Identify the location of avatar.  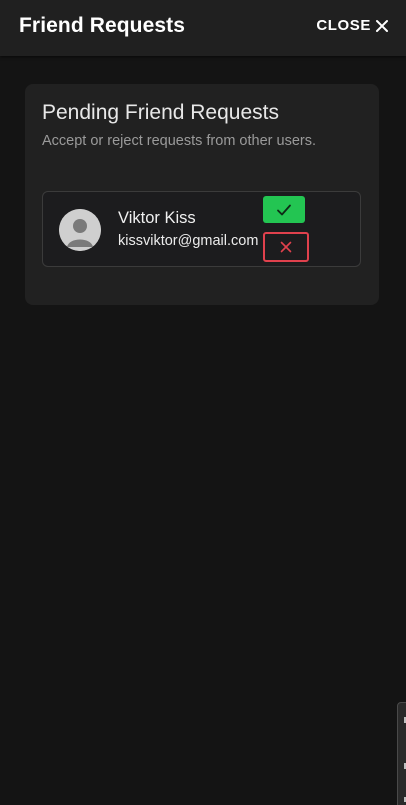
(80, 230).